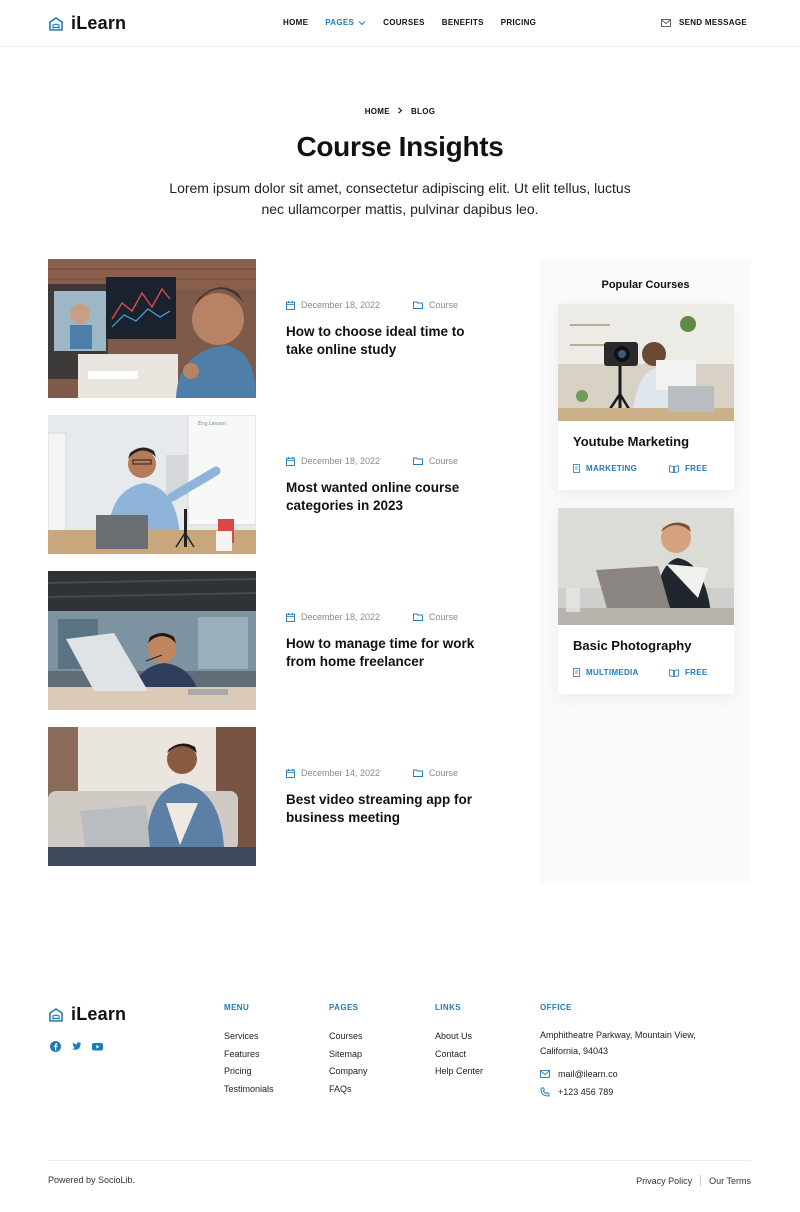 Image resolution: width=800 pixels, height=1212 pixels. What do you see at coordinates (664, 1181) in the screenshot?
I see `privacy-policy-link: Privacy Policy` at bounding box center [664, 1181].